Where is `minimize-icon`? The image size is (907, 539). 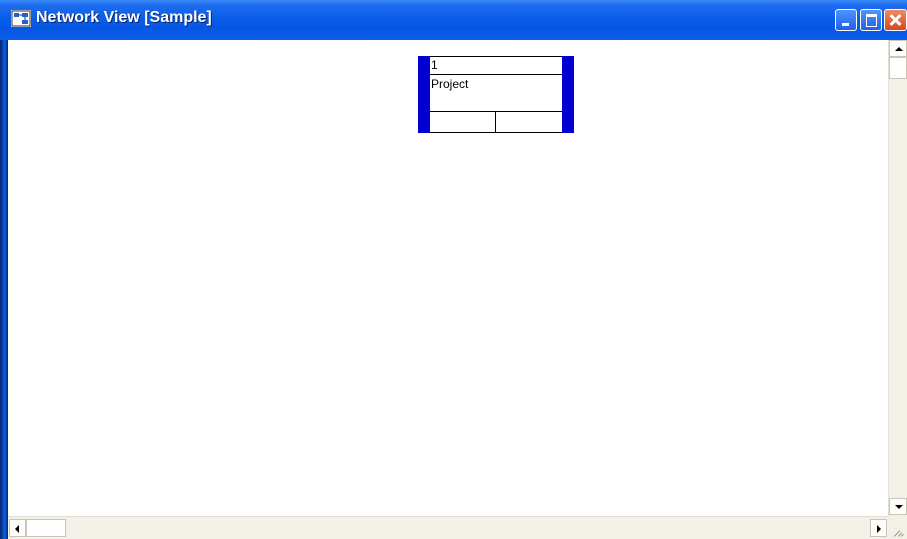 minimize-icon is located at coordinates (846, 20).